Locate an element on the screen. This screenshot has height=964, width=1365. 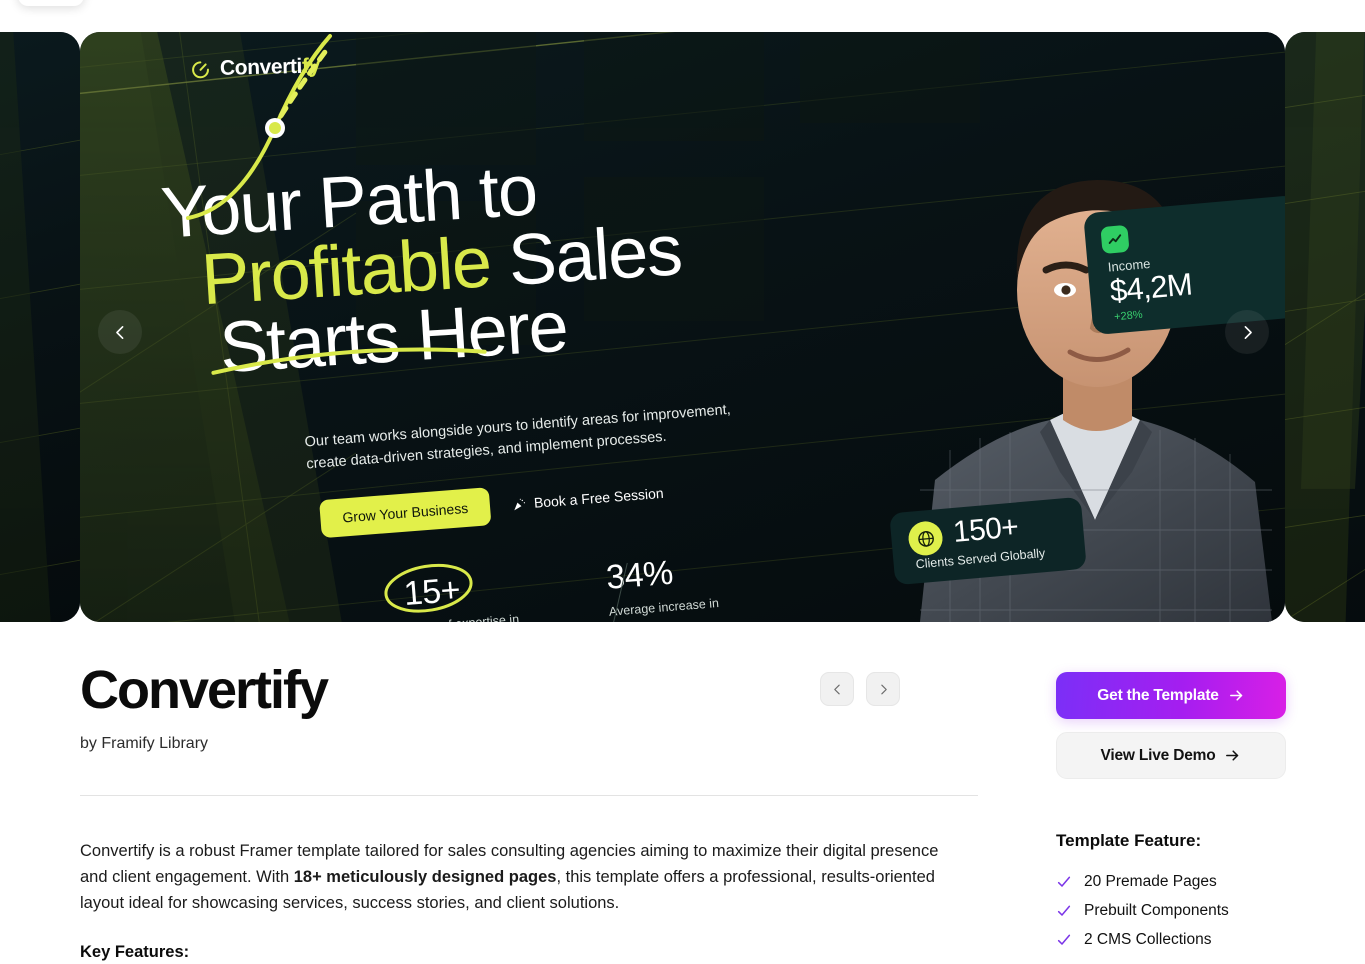
feature-label: 2 CMS Collections is located at coordinates (1148, 939).